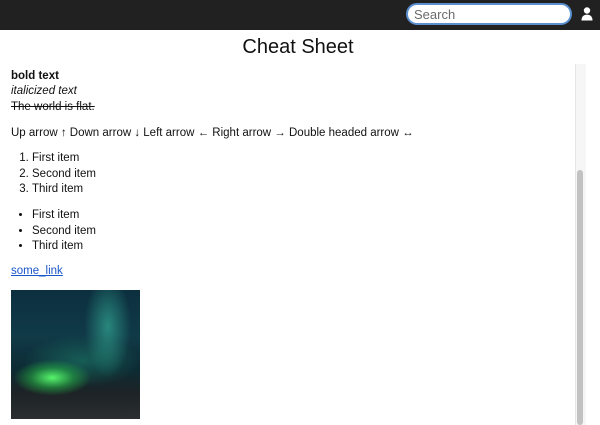 The width and height of the screenshot is (600, 425). What do you see at coordinates (44, 91) in the screenshot?
I see `italic-text: italicized text` at bounding box center [44, 91].